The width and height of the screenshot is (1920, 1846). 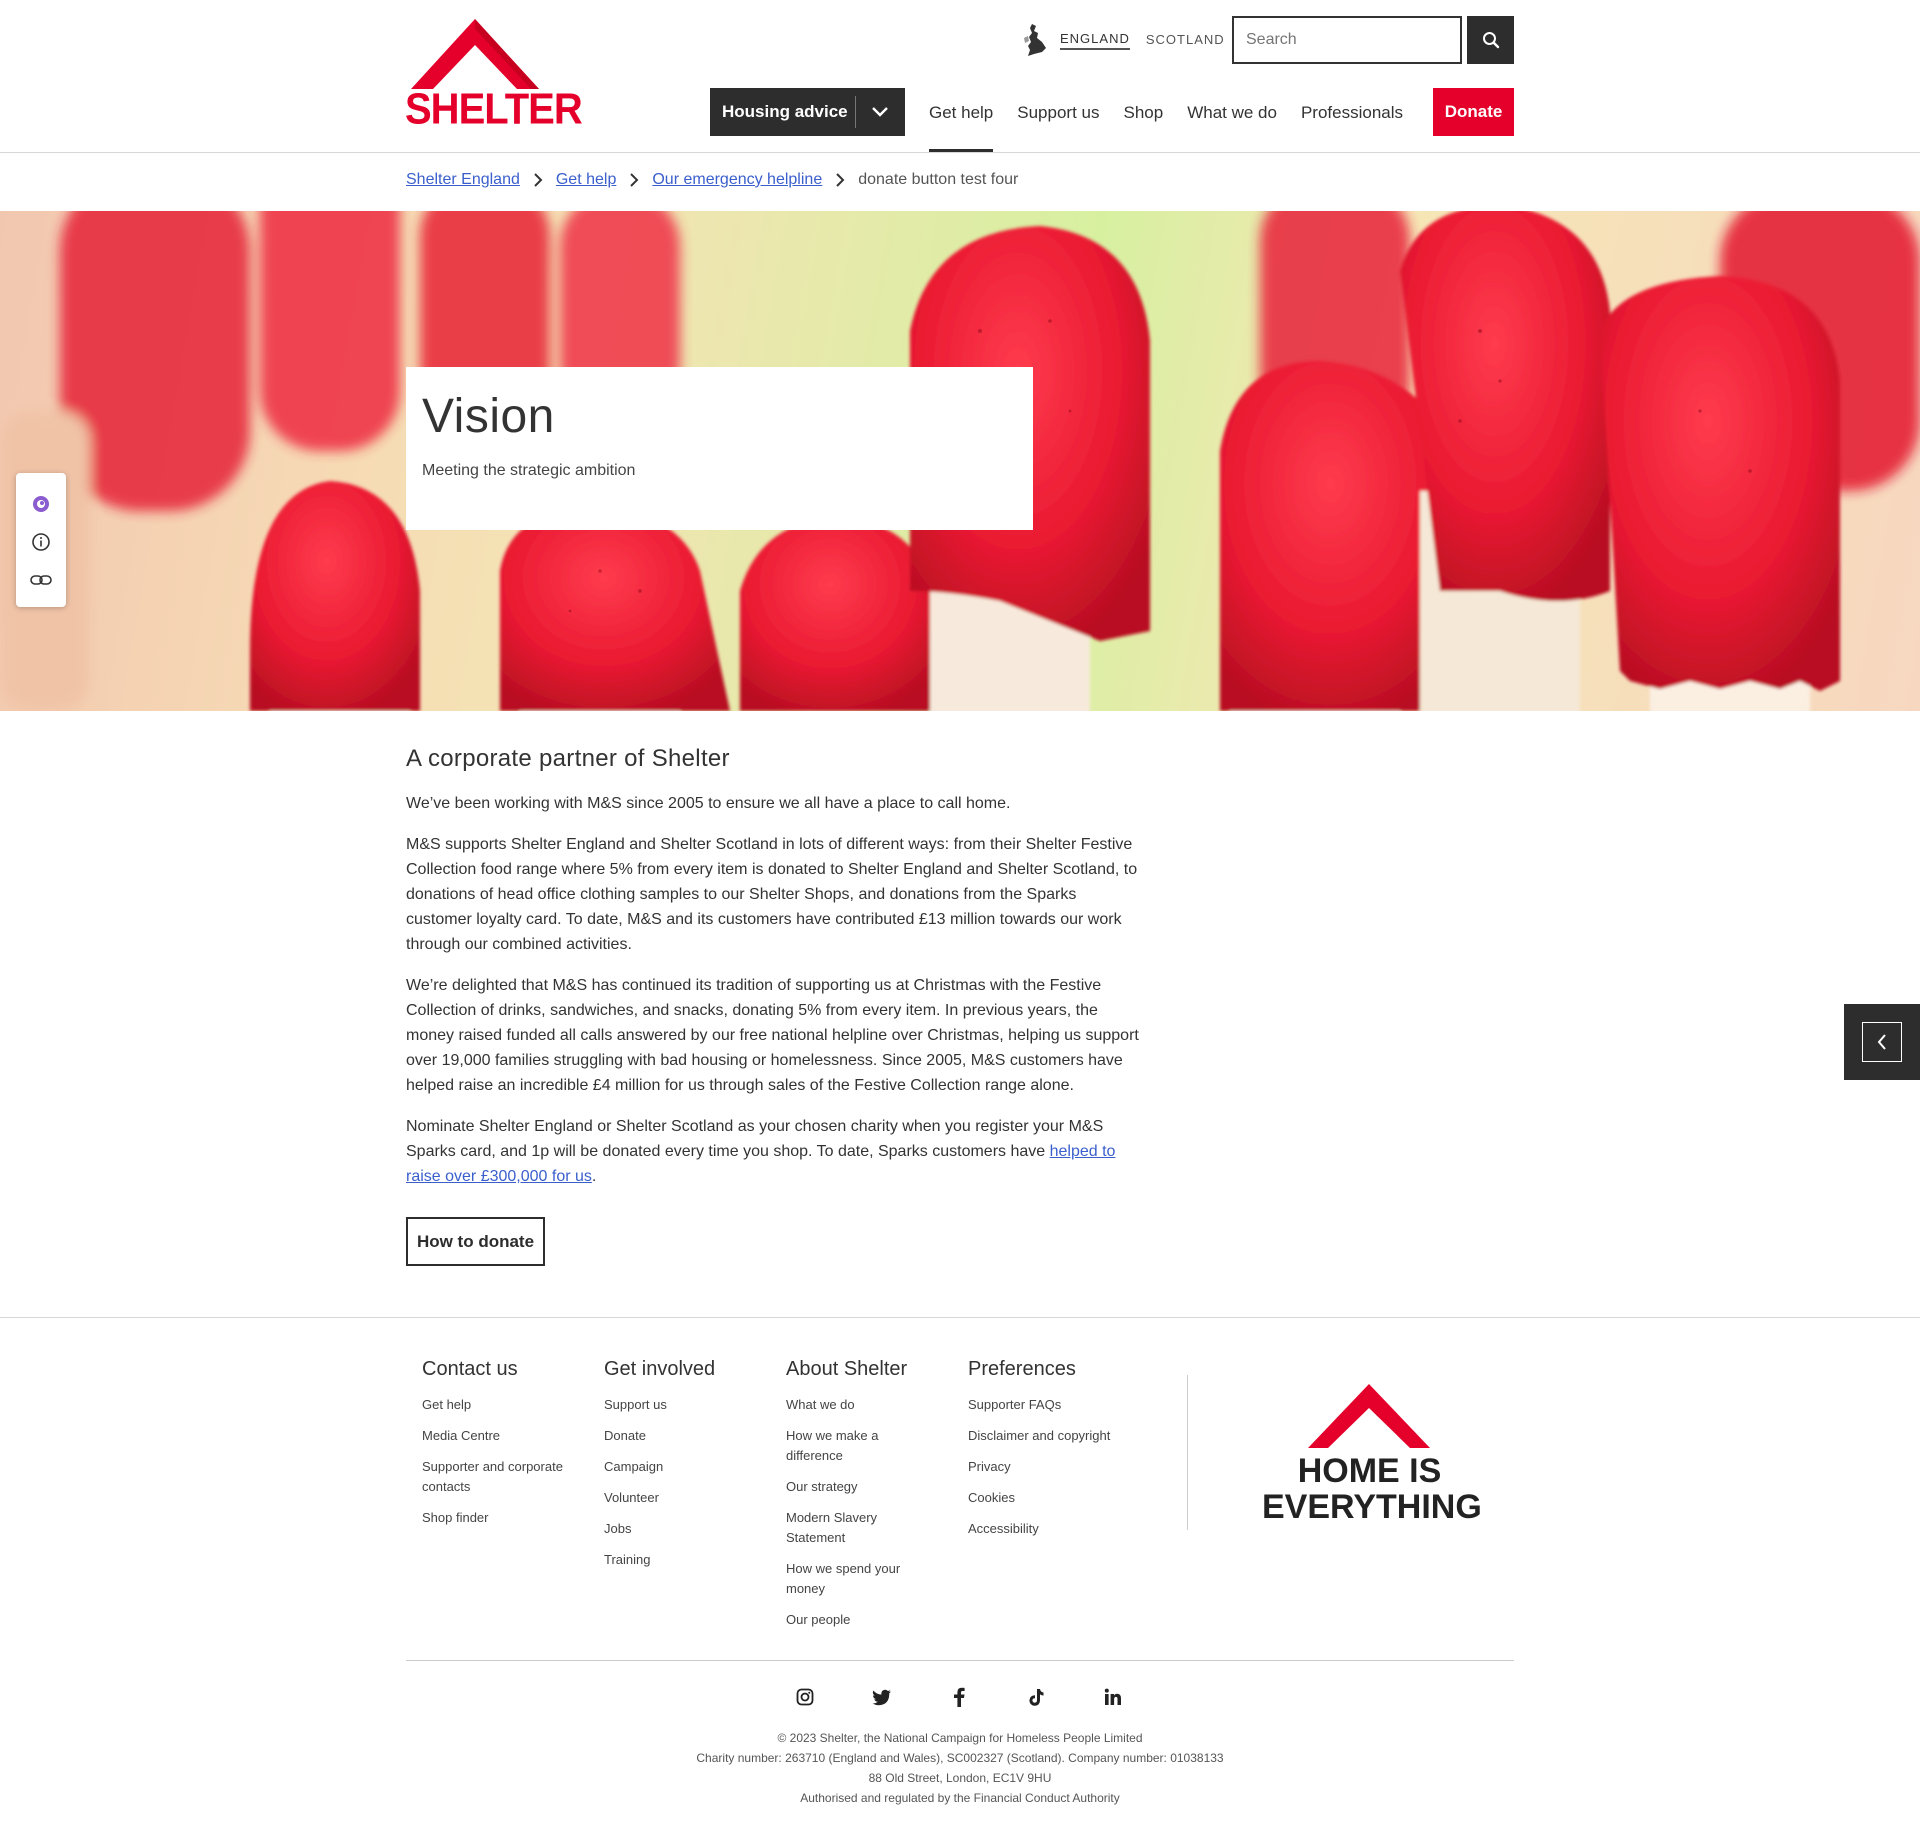 What do you see at coordinates (463, 180) in the screenshot?
I see `breadcrumb-link-shelter-england: Shelter England` at bounding box center [463, 180].